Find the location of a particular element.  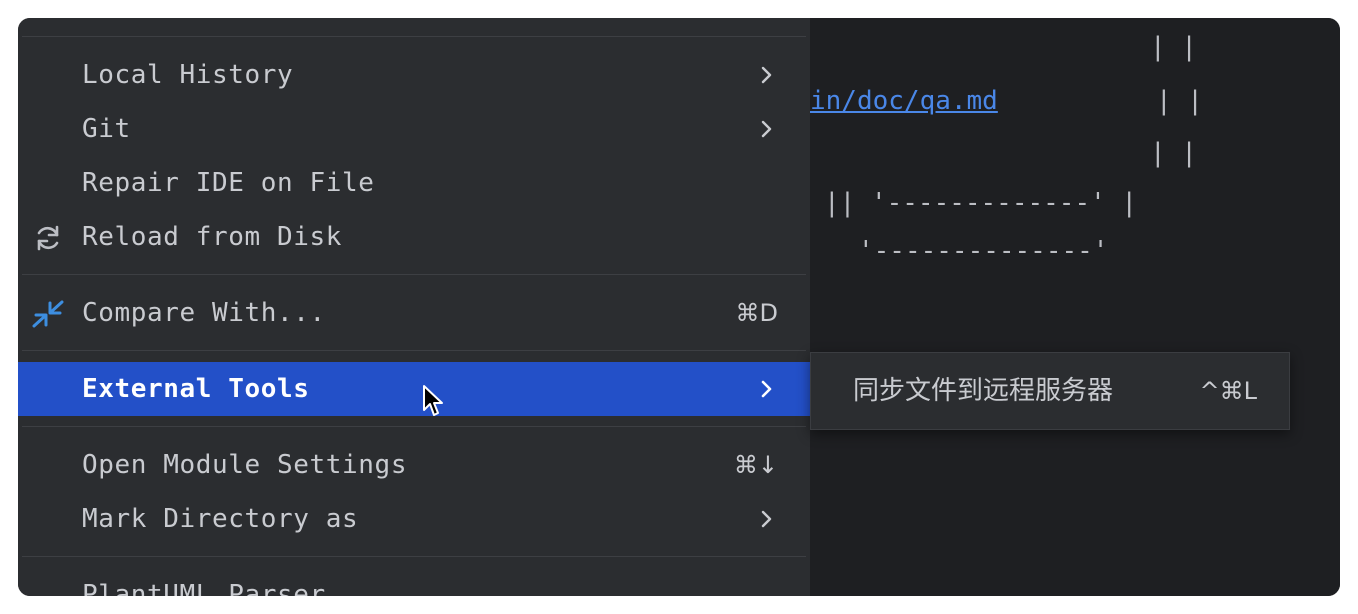

editor-line: || '-------------' | is located at coordinates (981, 203).